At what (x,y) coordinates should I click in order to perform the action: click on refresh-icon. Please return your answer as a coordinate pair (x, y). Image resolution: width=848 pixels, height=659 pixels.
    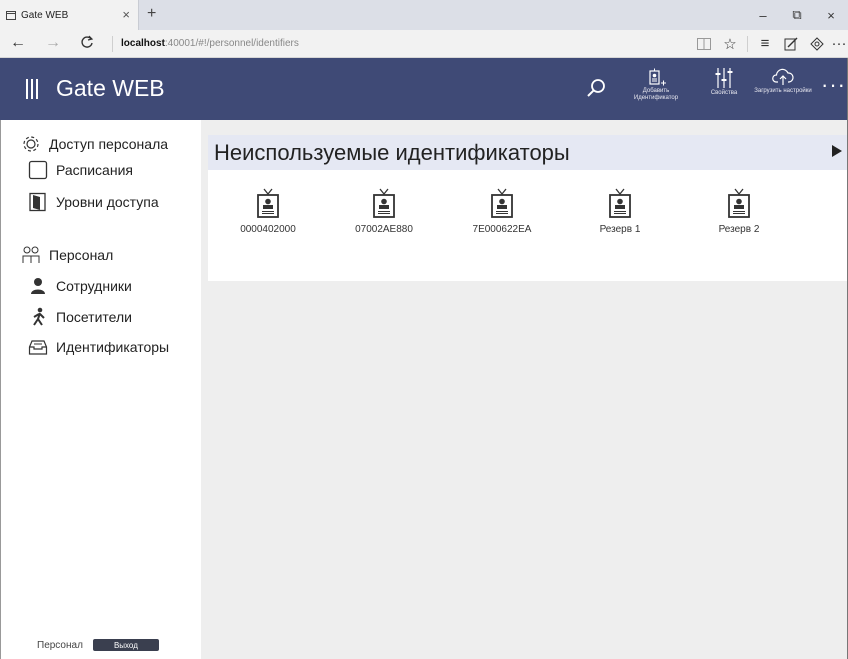
    Looking at the image, I should click on (87, 42).